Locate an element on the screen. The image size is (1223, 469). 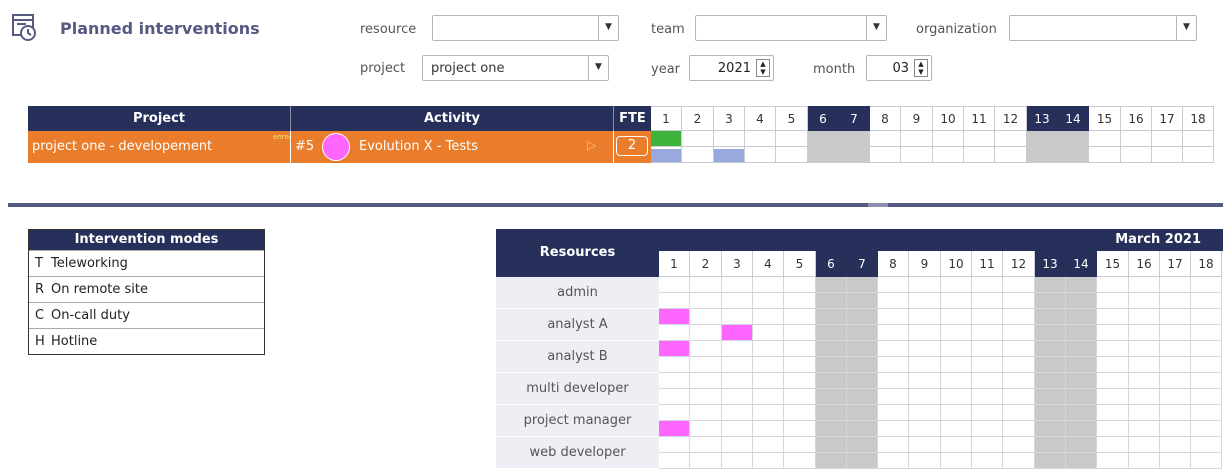
spin-arrows-icon: ▲ ▼ is located at coordinates (763, 68).